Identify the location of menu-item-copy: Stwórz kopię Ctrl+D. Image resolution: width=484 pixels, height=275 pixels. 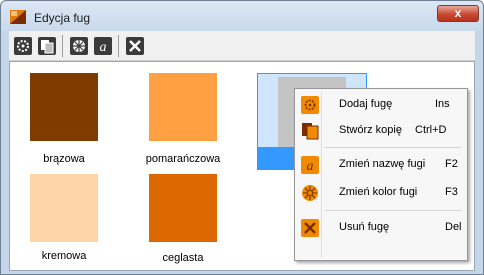
(381, 131).